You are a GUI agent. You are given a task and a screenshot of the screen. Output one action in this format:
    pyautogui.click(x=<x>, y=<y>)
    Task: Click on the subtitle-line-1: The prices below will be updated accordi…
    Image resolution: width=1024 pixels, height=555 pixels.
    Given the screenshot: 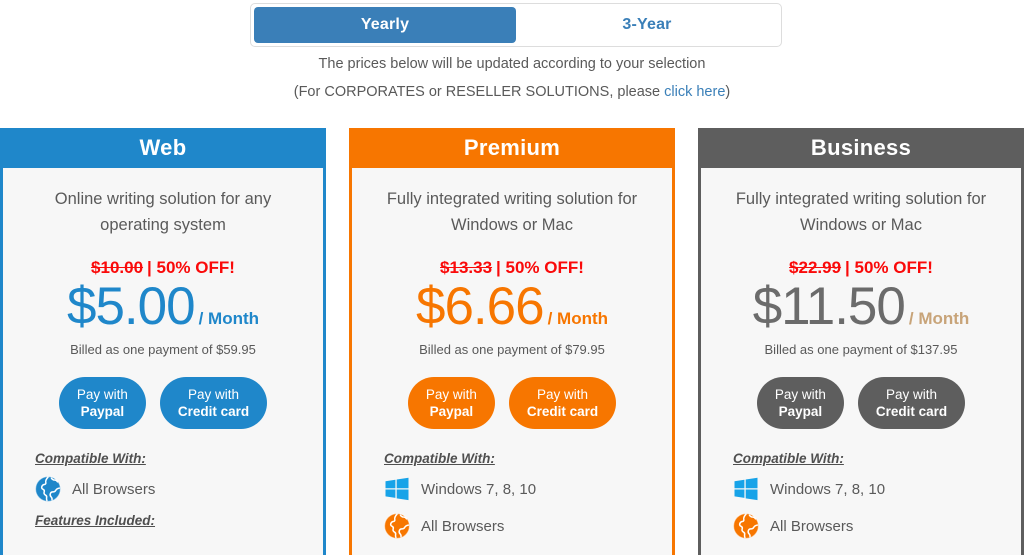 What is the action you would take?
    pyautogui.click(x=512, y=64)
    